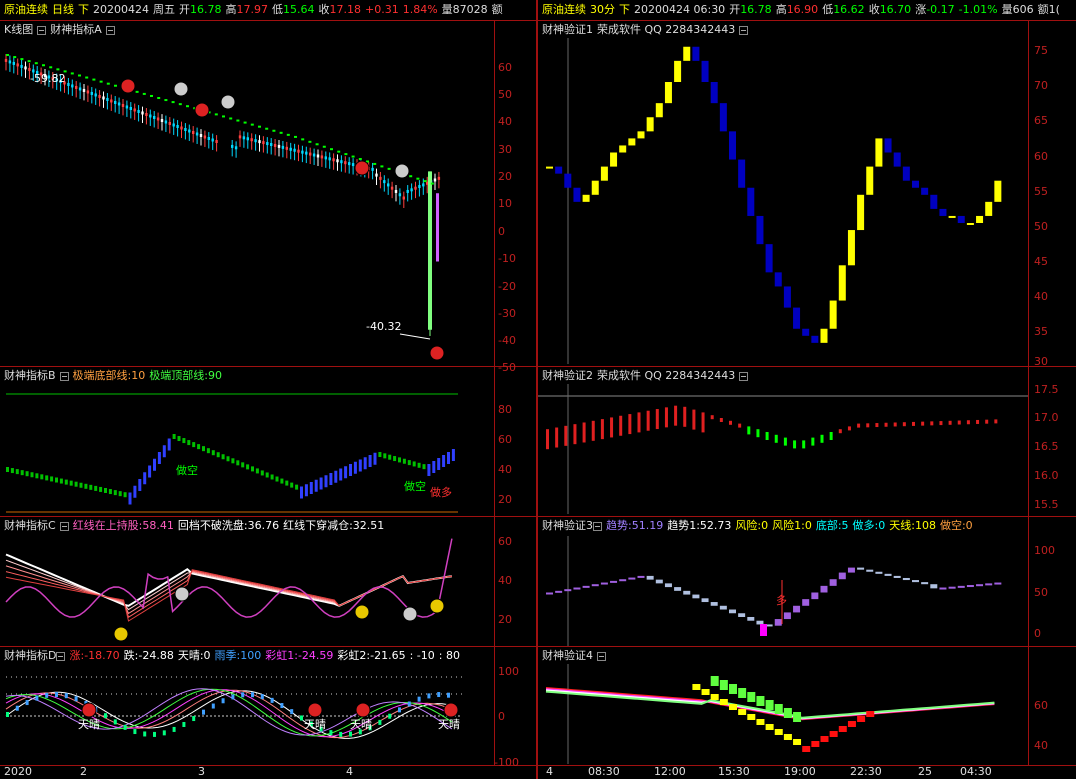  What do you see at coordinates (247, 591) in the screenshot?
I see `indicator-c-chart` at bounding box center [247, 591].